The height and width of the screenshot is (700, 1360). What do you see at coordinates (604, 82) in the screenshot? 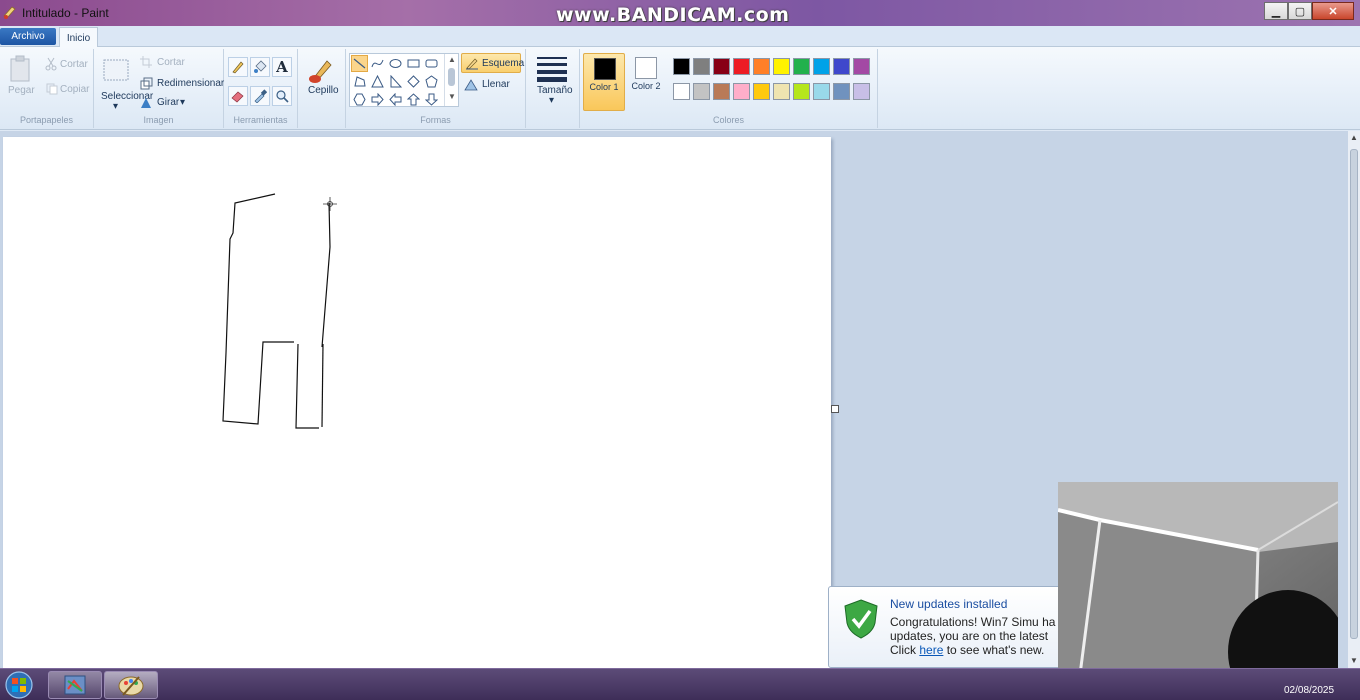
I see `color1-button: Color 1` at bounding box center [604, 82].